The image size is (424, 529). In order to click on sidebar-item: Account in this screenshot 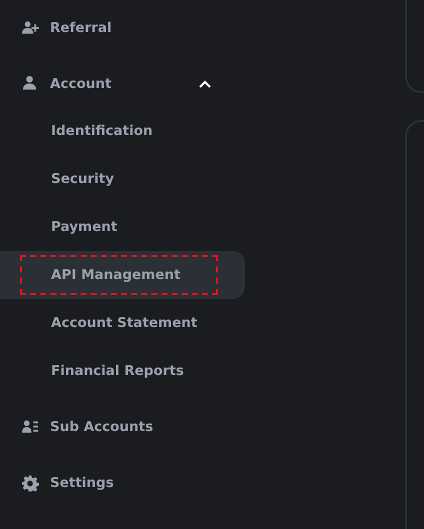, I will do `click(122, 81)`.